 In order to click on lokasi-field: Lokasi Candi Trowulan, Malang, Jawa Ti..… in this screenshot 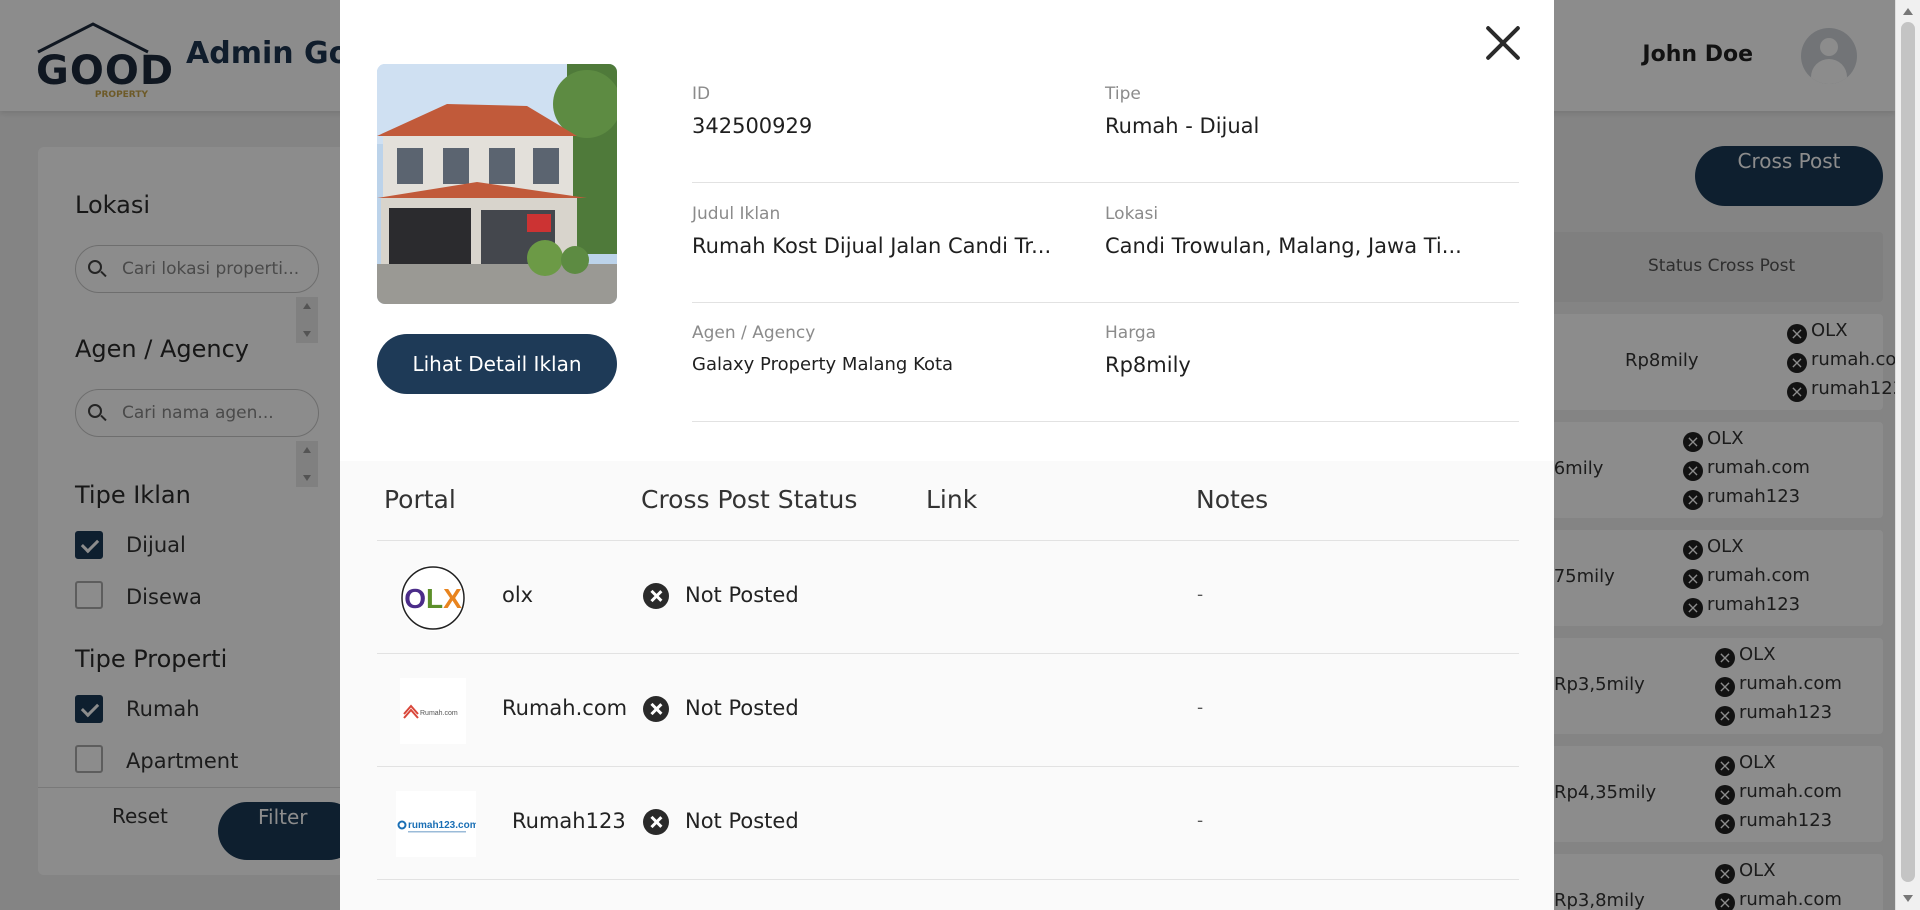, I will do `click(1283, 231)`.